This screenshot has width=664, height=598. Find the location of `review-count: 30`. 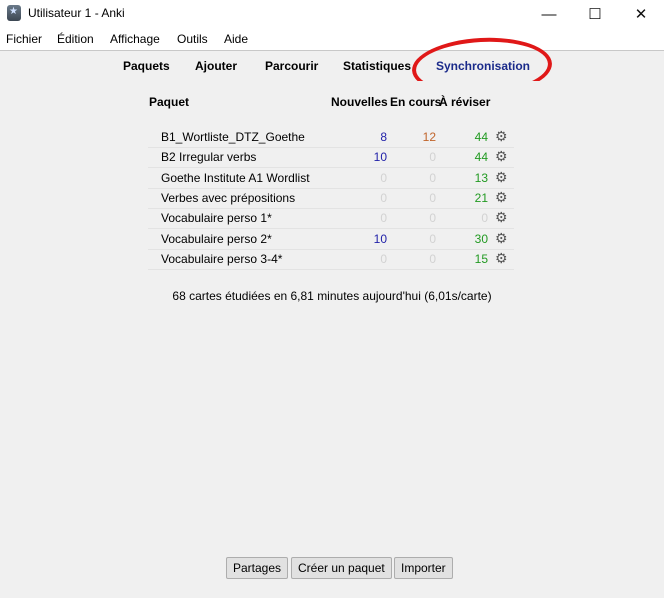

review-count: 30 is located at coordinates (481, 238).